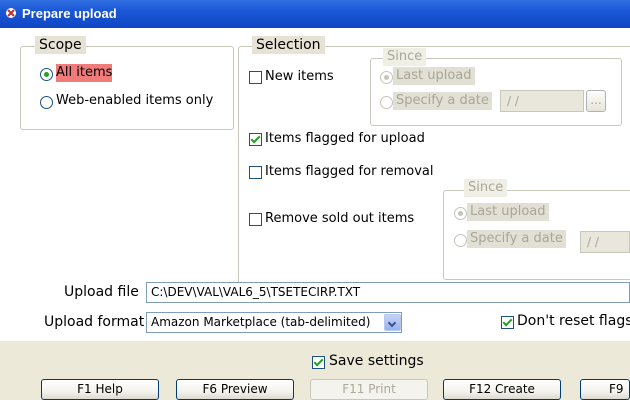  Describe the element at coordinates (69, 13) in the screenshot. I see `window-title: Prepare upload` at that location.